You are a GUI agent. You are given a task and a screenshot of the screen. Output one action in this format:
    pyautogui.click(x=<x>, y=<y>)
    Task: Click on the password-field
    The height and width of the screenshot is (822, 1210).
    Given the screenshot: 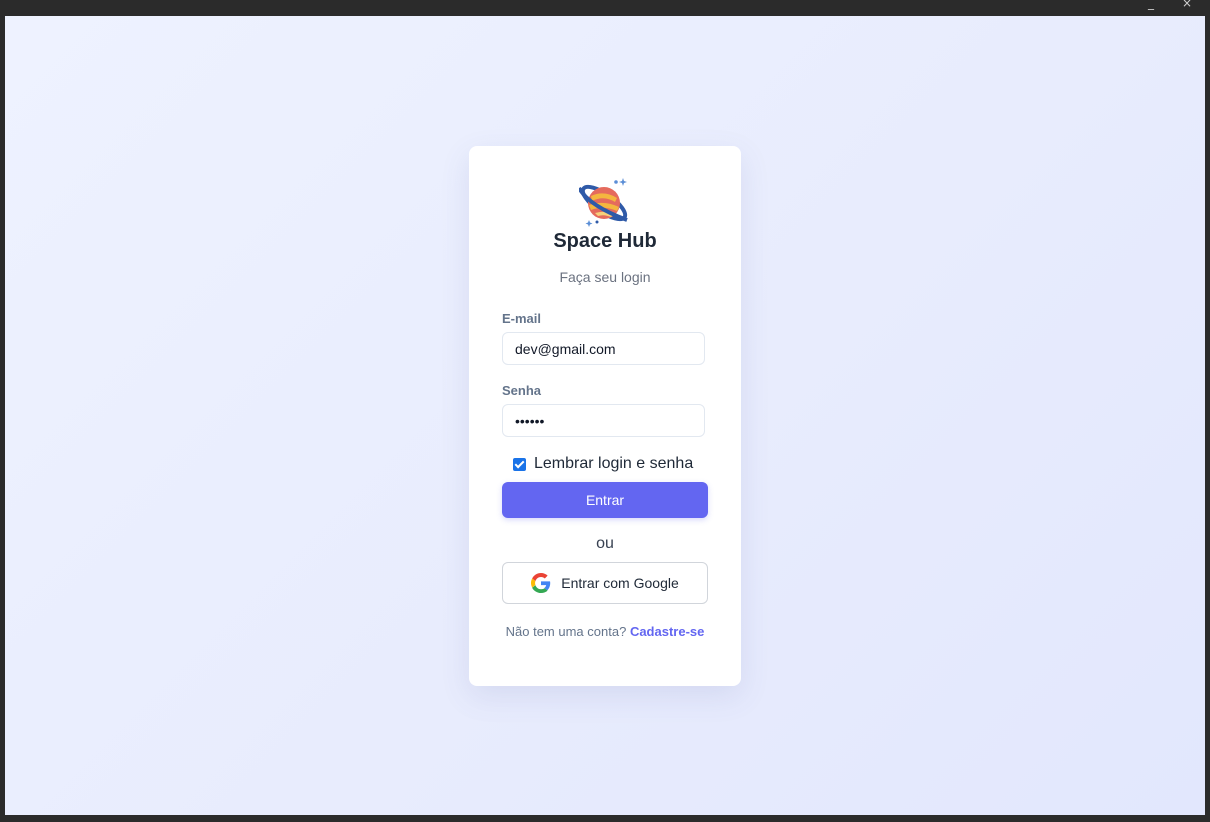 What is the action you would take?
    pyautogui.click(x=603, y=420)
    